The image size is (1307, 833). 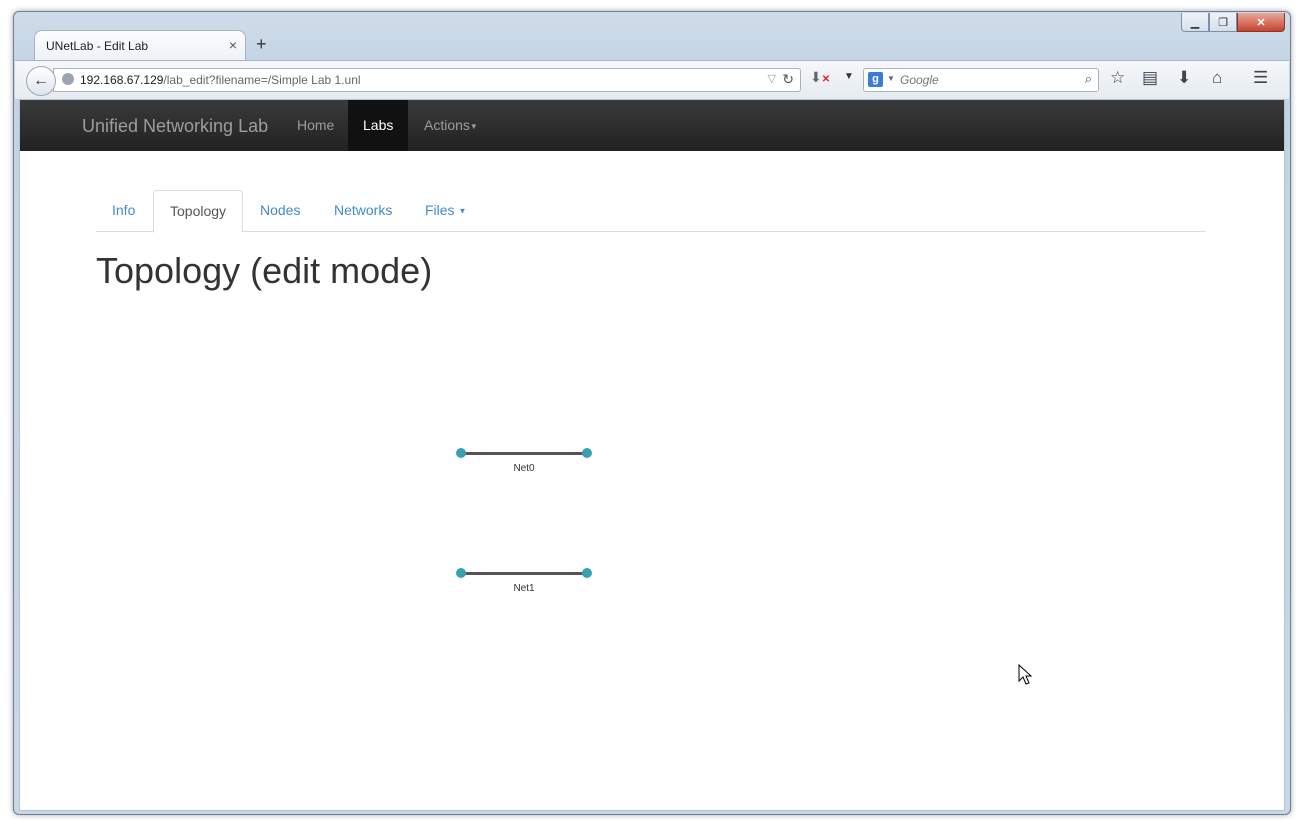 I want to click on back-button: ←, so click(x=41, y=81).